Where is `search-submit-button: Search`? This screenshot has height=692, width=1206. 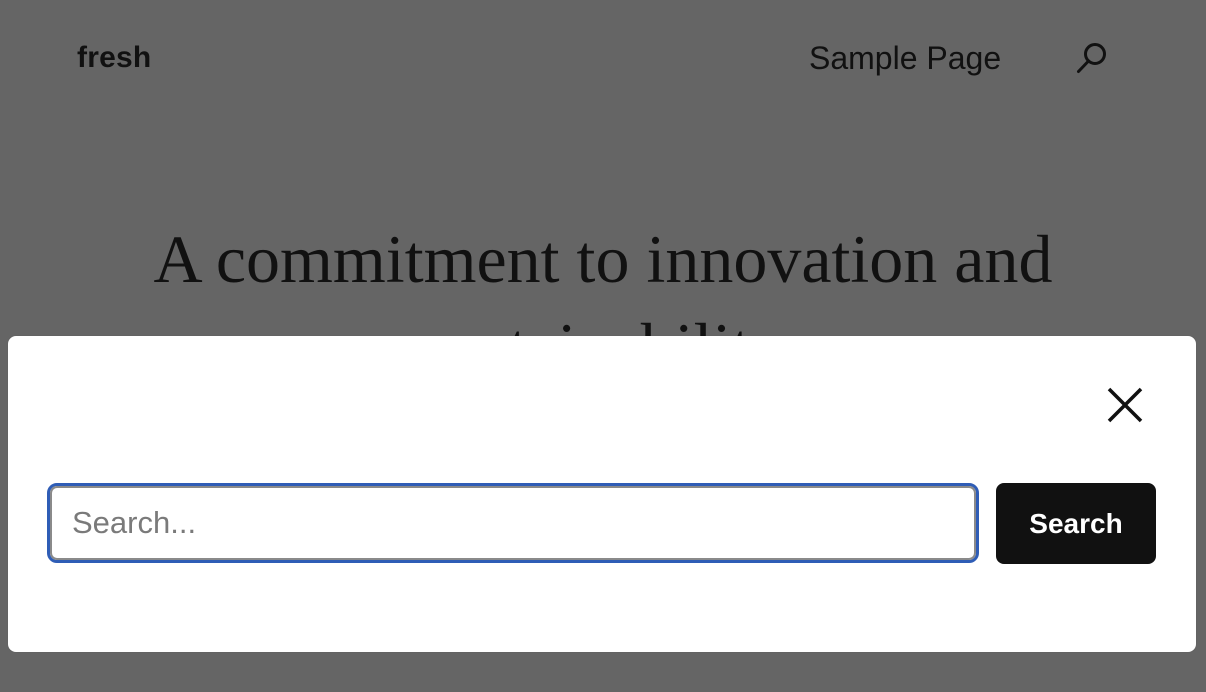
search-submit-button: Search is located at coordinates (1076, 523).